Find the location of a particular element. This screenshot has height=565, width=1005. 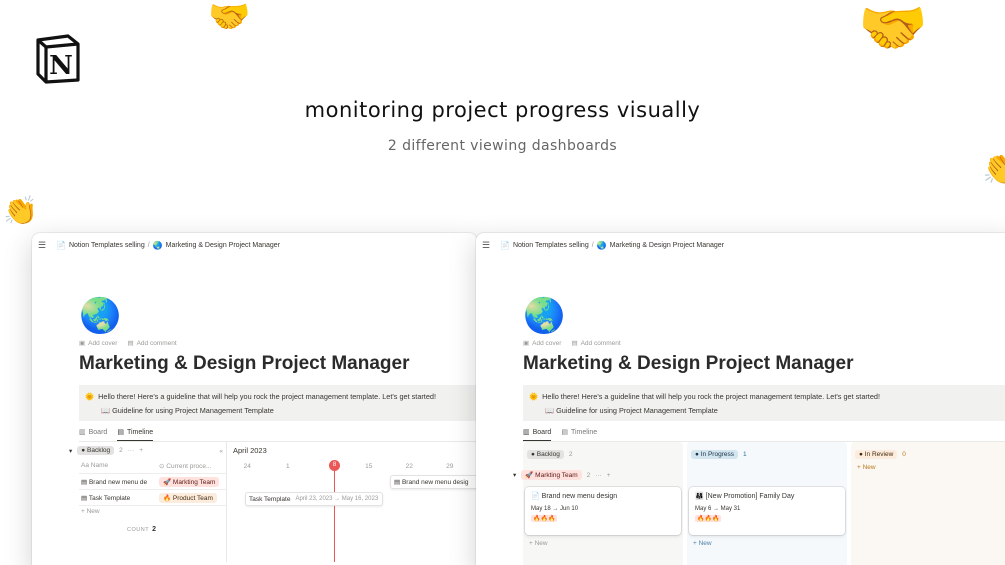

family-icon: 👨‍👩‍👧 is located at coordinates (699, 496).